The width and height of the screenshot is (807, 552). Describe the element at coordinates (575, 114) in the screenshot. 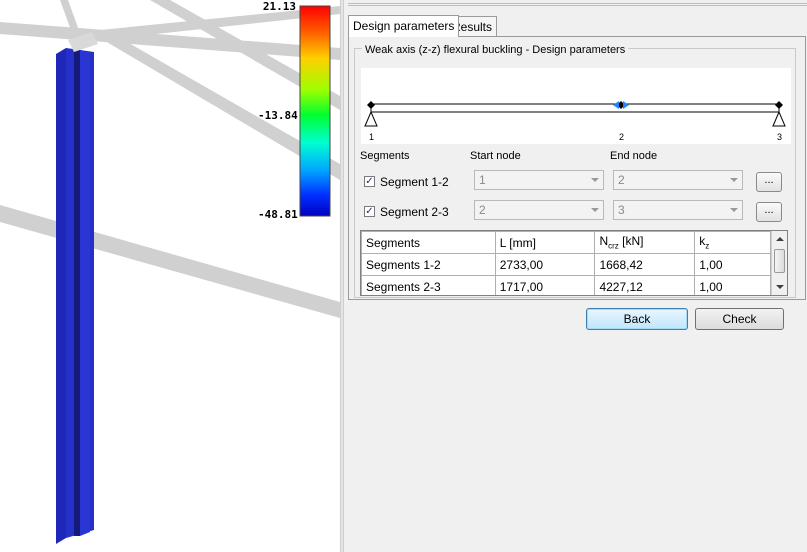

I see `beam-drawing` at that location.